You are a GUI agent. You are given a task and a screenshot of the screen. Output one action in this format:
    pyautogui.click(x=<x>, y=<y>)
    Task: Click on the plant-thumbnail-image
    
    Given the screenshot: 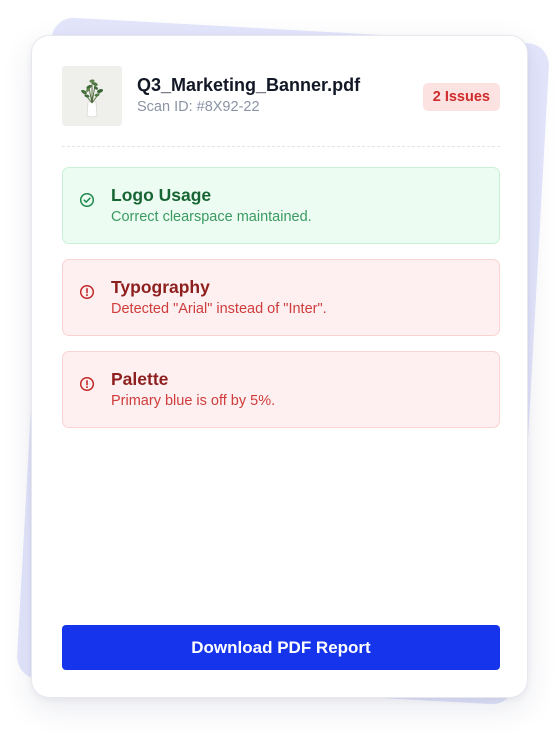 What is the action you would take?
    pyautogui.click(x=92, y=96)
    